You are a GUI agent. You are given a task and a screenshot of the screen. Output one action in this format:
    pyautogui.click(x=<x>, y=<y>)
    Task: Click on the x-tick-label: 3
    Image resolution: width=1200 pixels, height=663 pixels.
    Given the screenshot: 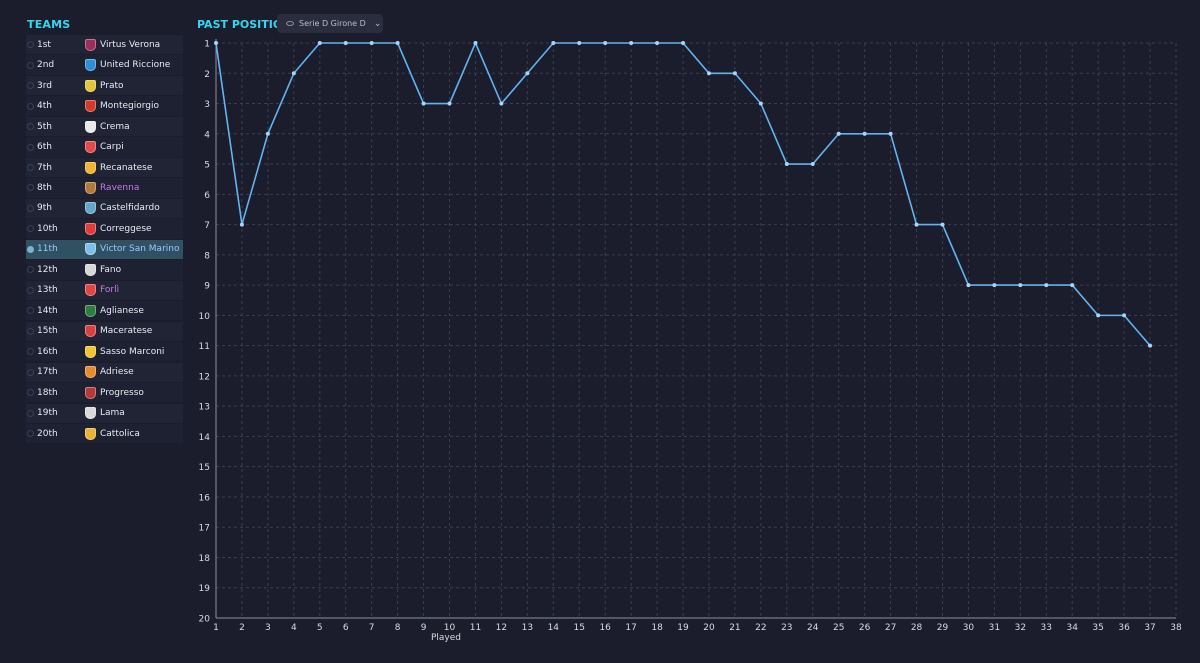 What is the action you would take?
    pyautogui.click(x=268, y=628)
    